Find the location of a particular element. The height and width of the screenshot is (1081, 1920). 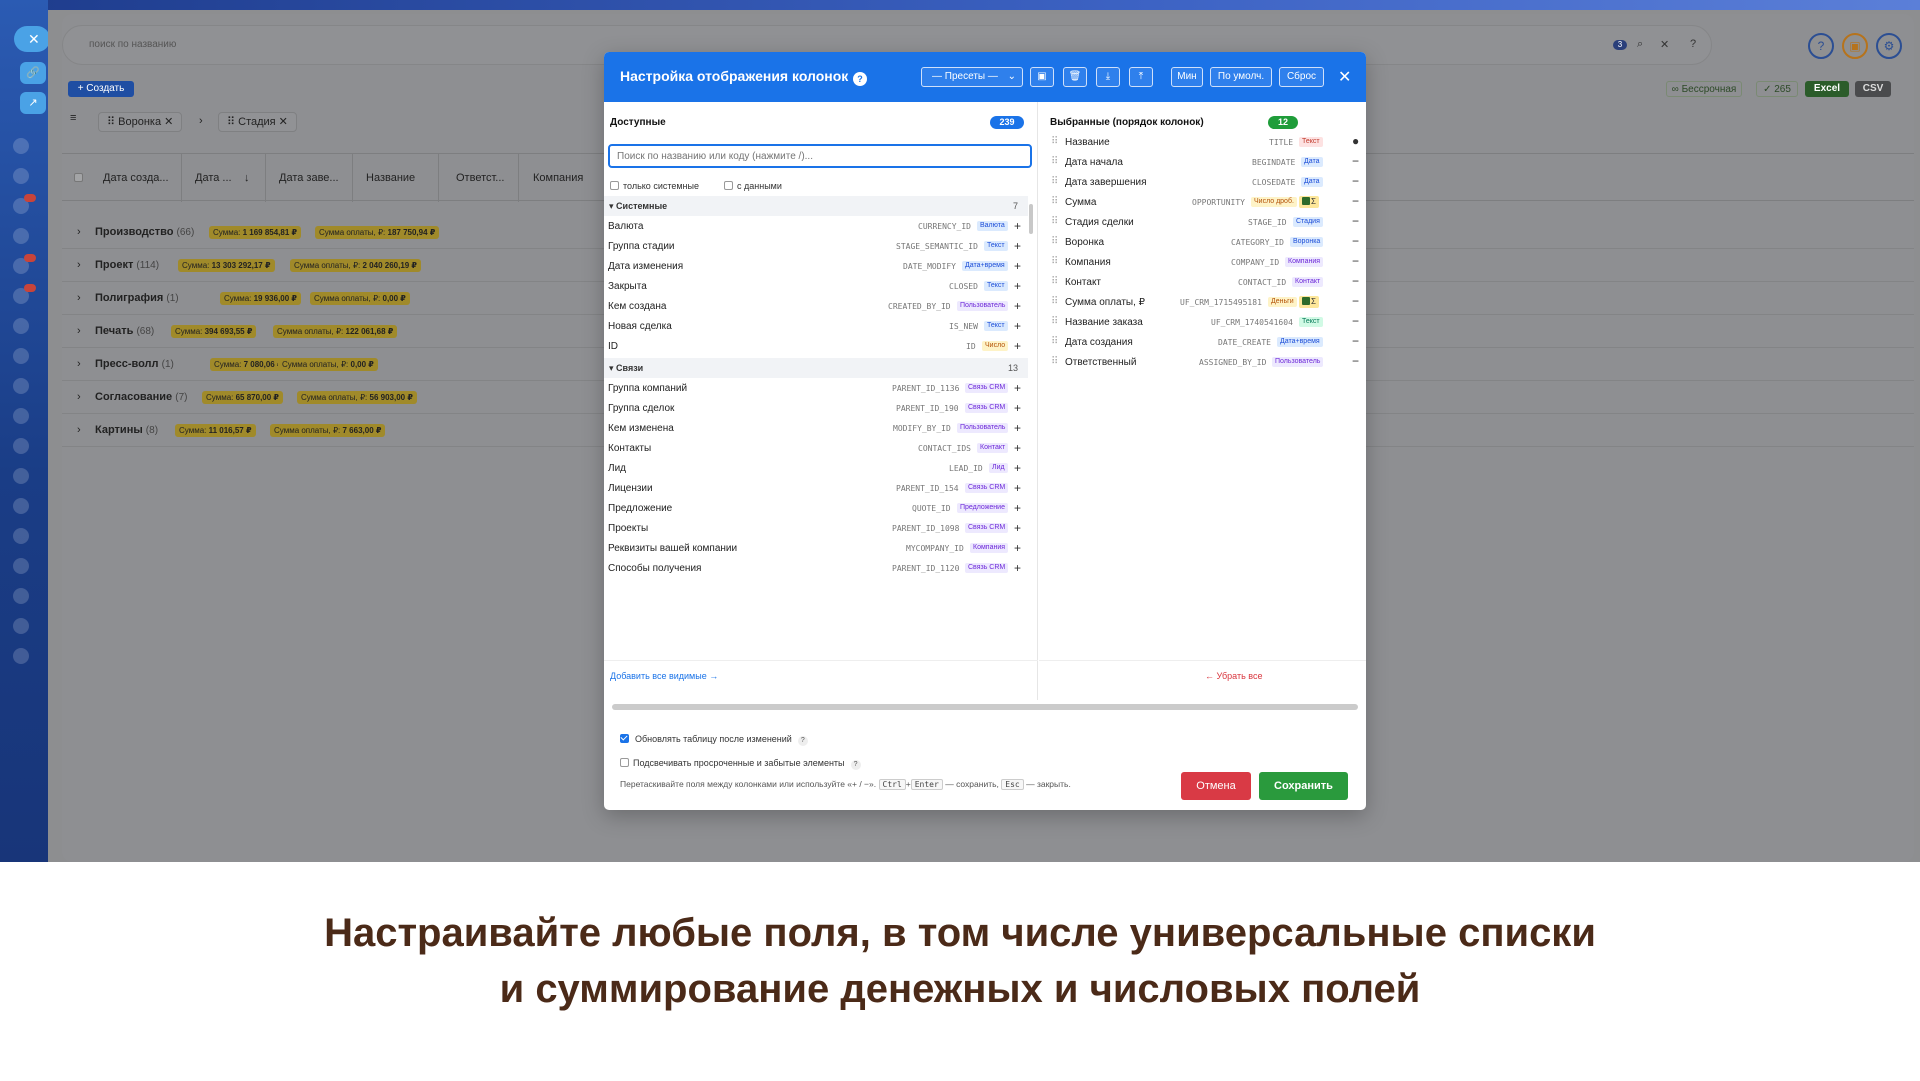

download-icon: ⤓ is located at coordinates (1108, 77).